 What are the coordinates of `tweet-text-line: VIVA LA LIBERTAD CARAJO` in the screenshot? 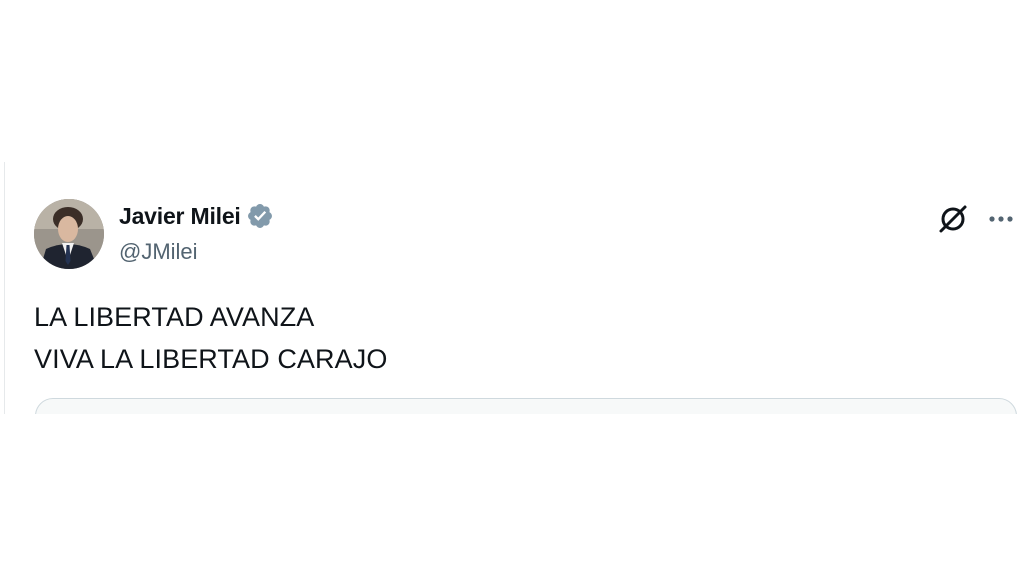 It's located at (211, 359).